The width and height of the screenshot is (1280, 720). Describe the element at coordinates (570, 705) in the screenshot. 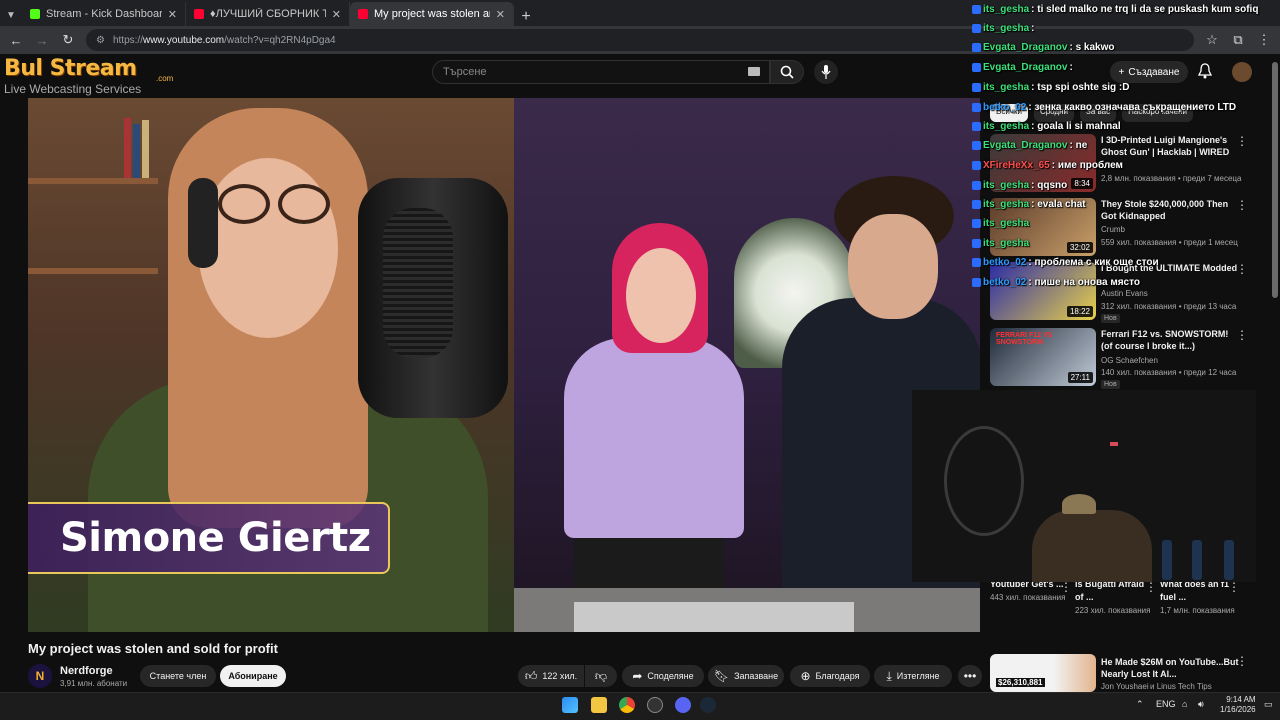

I see `windows-start-icon` at that location.